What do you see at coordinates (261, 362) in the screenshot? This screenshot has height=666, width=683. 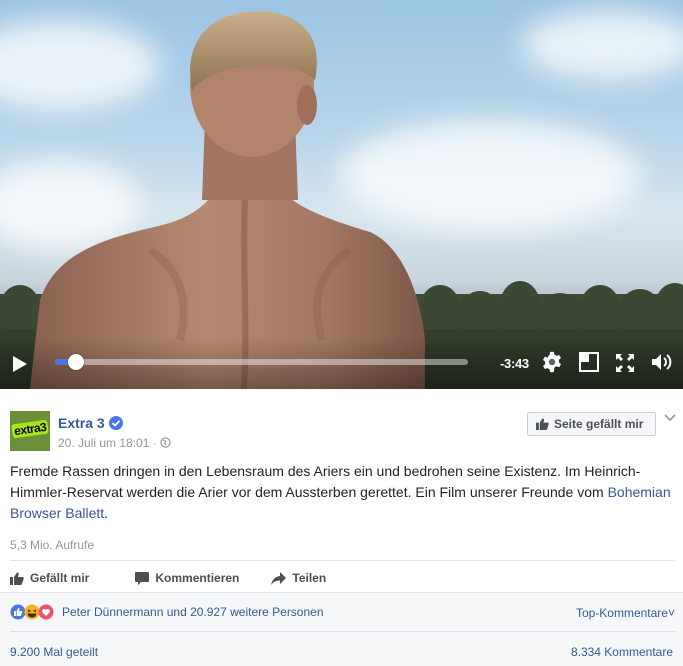 I see `video-progress-bar` at bounding box center [261, 362].